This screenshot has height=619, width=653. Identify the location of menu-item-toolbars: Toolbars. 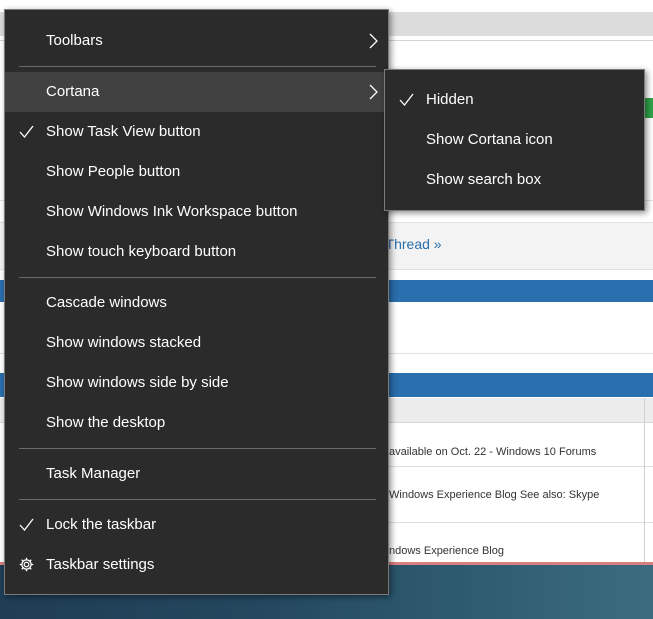
(196, 41).